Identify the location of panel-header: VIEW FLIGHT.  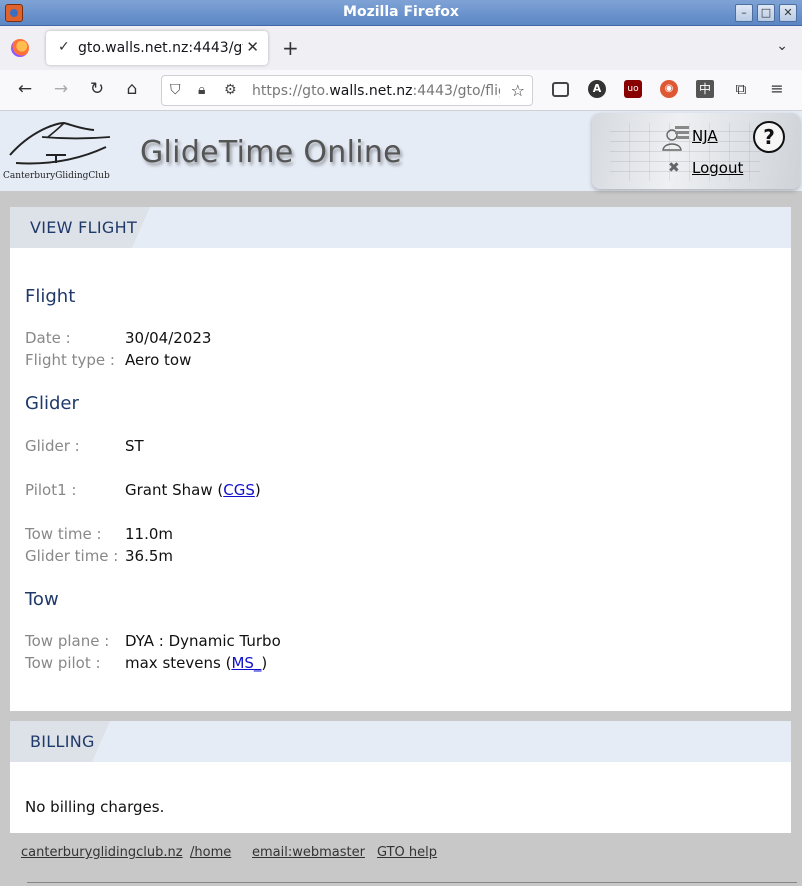
(400, 227).